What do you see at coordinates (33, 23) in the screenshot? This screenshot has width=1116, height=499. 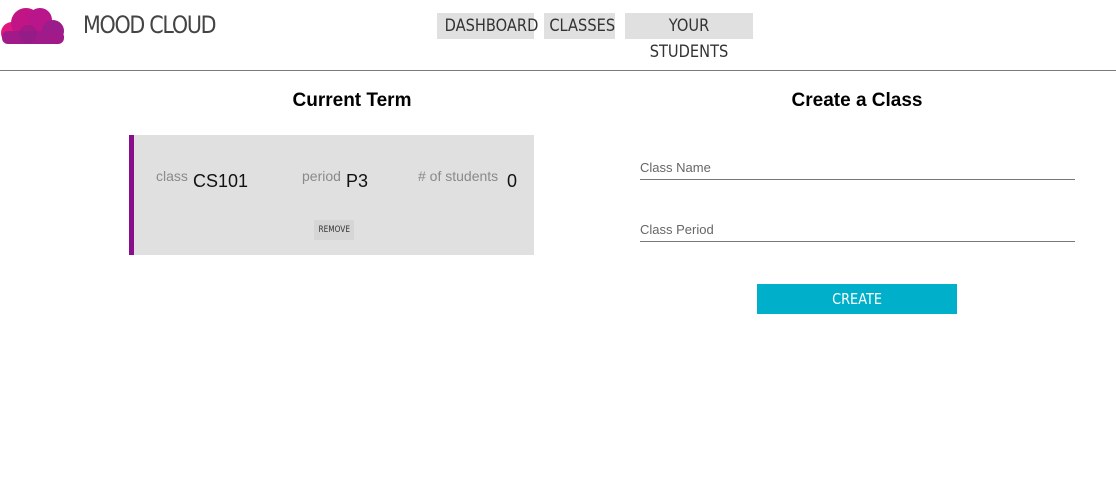 I see `cloud-logo-icon` at bounding box center [33, 23].